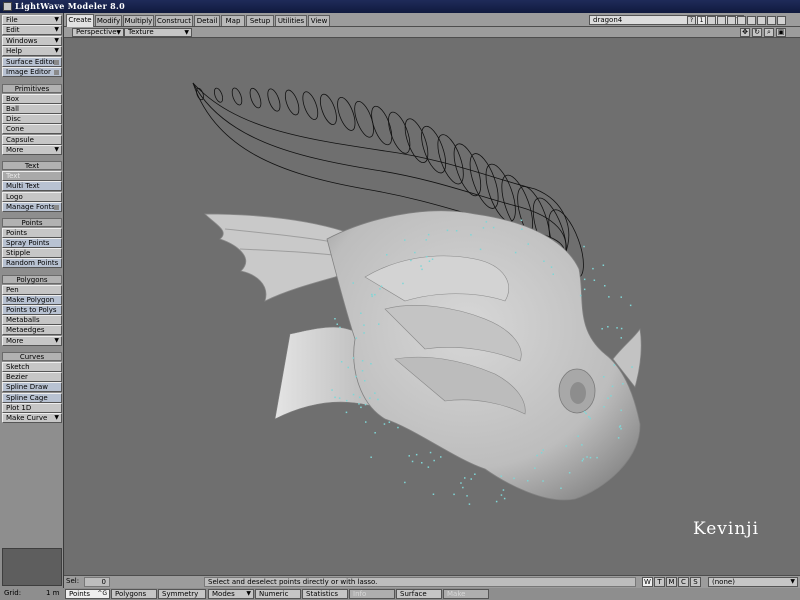 This screenshot has height=600, width=800. What do you see at coordinates (751, 20) in the screenshot?
I see `layout-6-icon` at bounding box center [751, 20].